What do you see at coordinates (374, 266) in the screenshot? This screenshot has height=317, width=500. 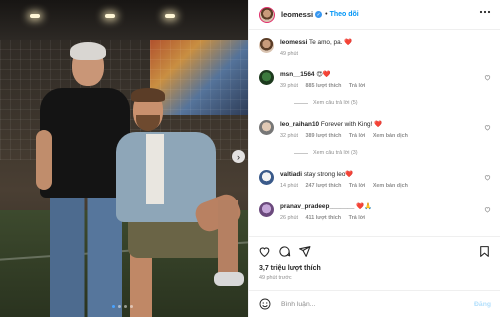 I see `post-actions: 3,7 triệu lượt thích 49 phút trước` at bounding box center [374, 266].